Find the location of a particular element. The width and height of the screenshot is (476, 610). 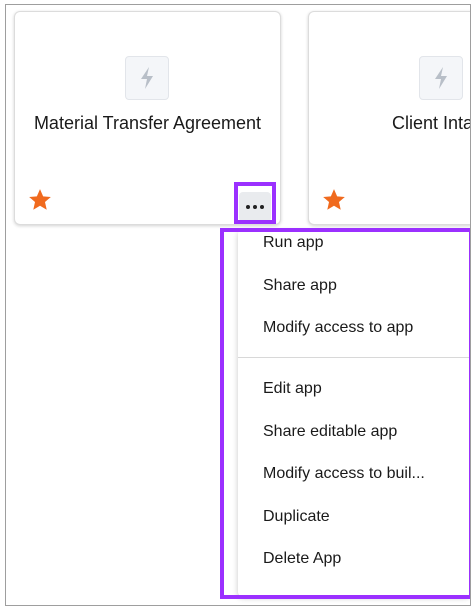

card-title: Client Inta is located at coordinates (431, 123).